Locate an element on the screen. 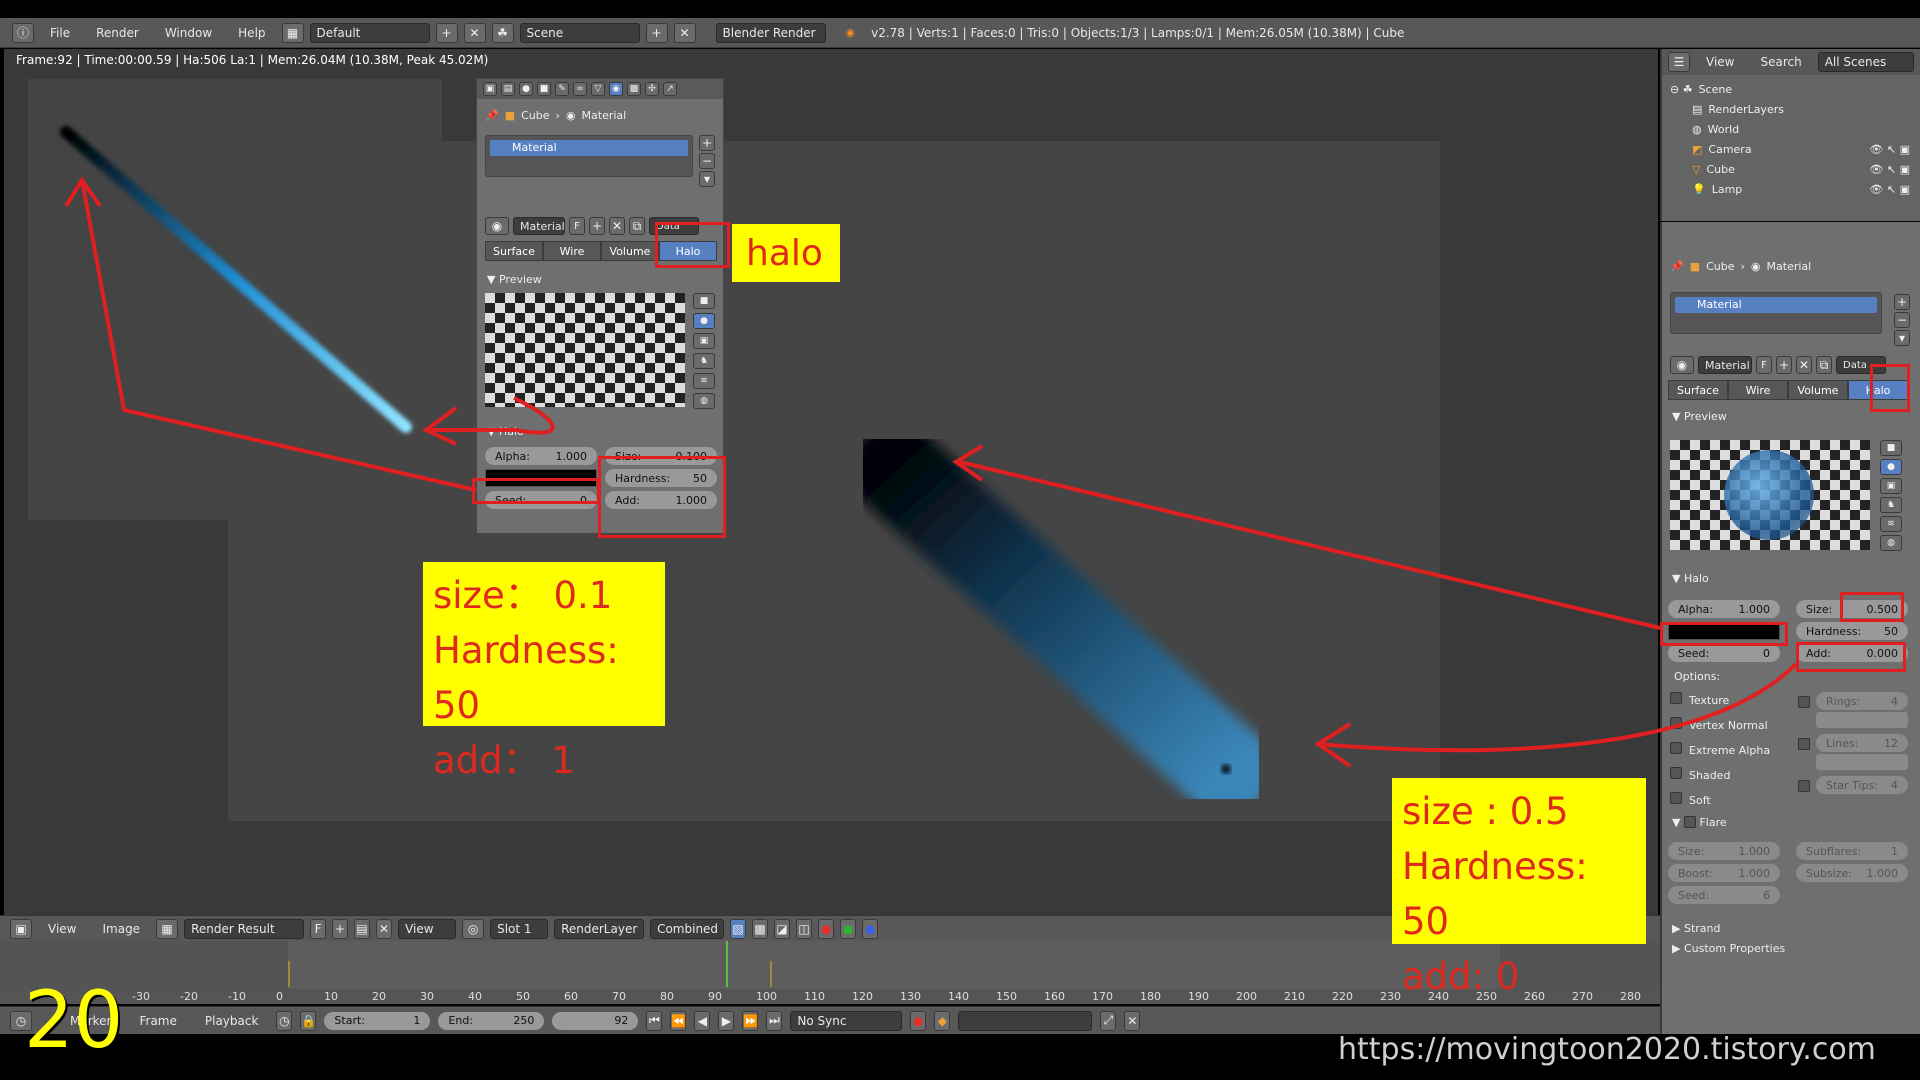 This screenshot has width=1920, height=1080. outliner-item-scene: ⊖ ☘ Scene is located at coordinates (1795, 89).